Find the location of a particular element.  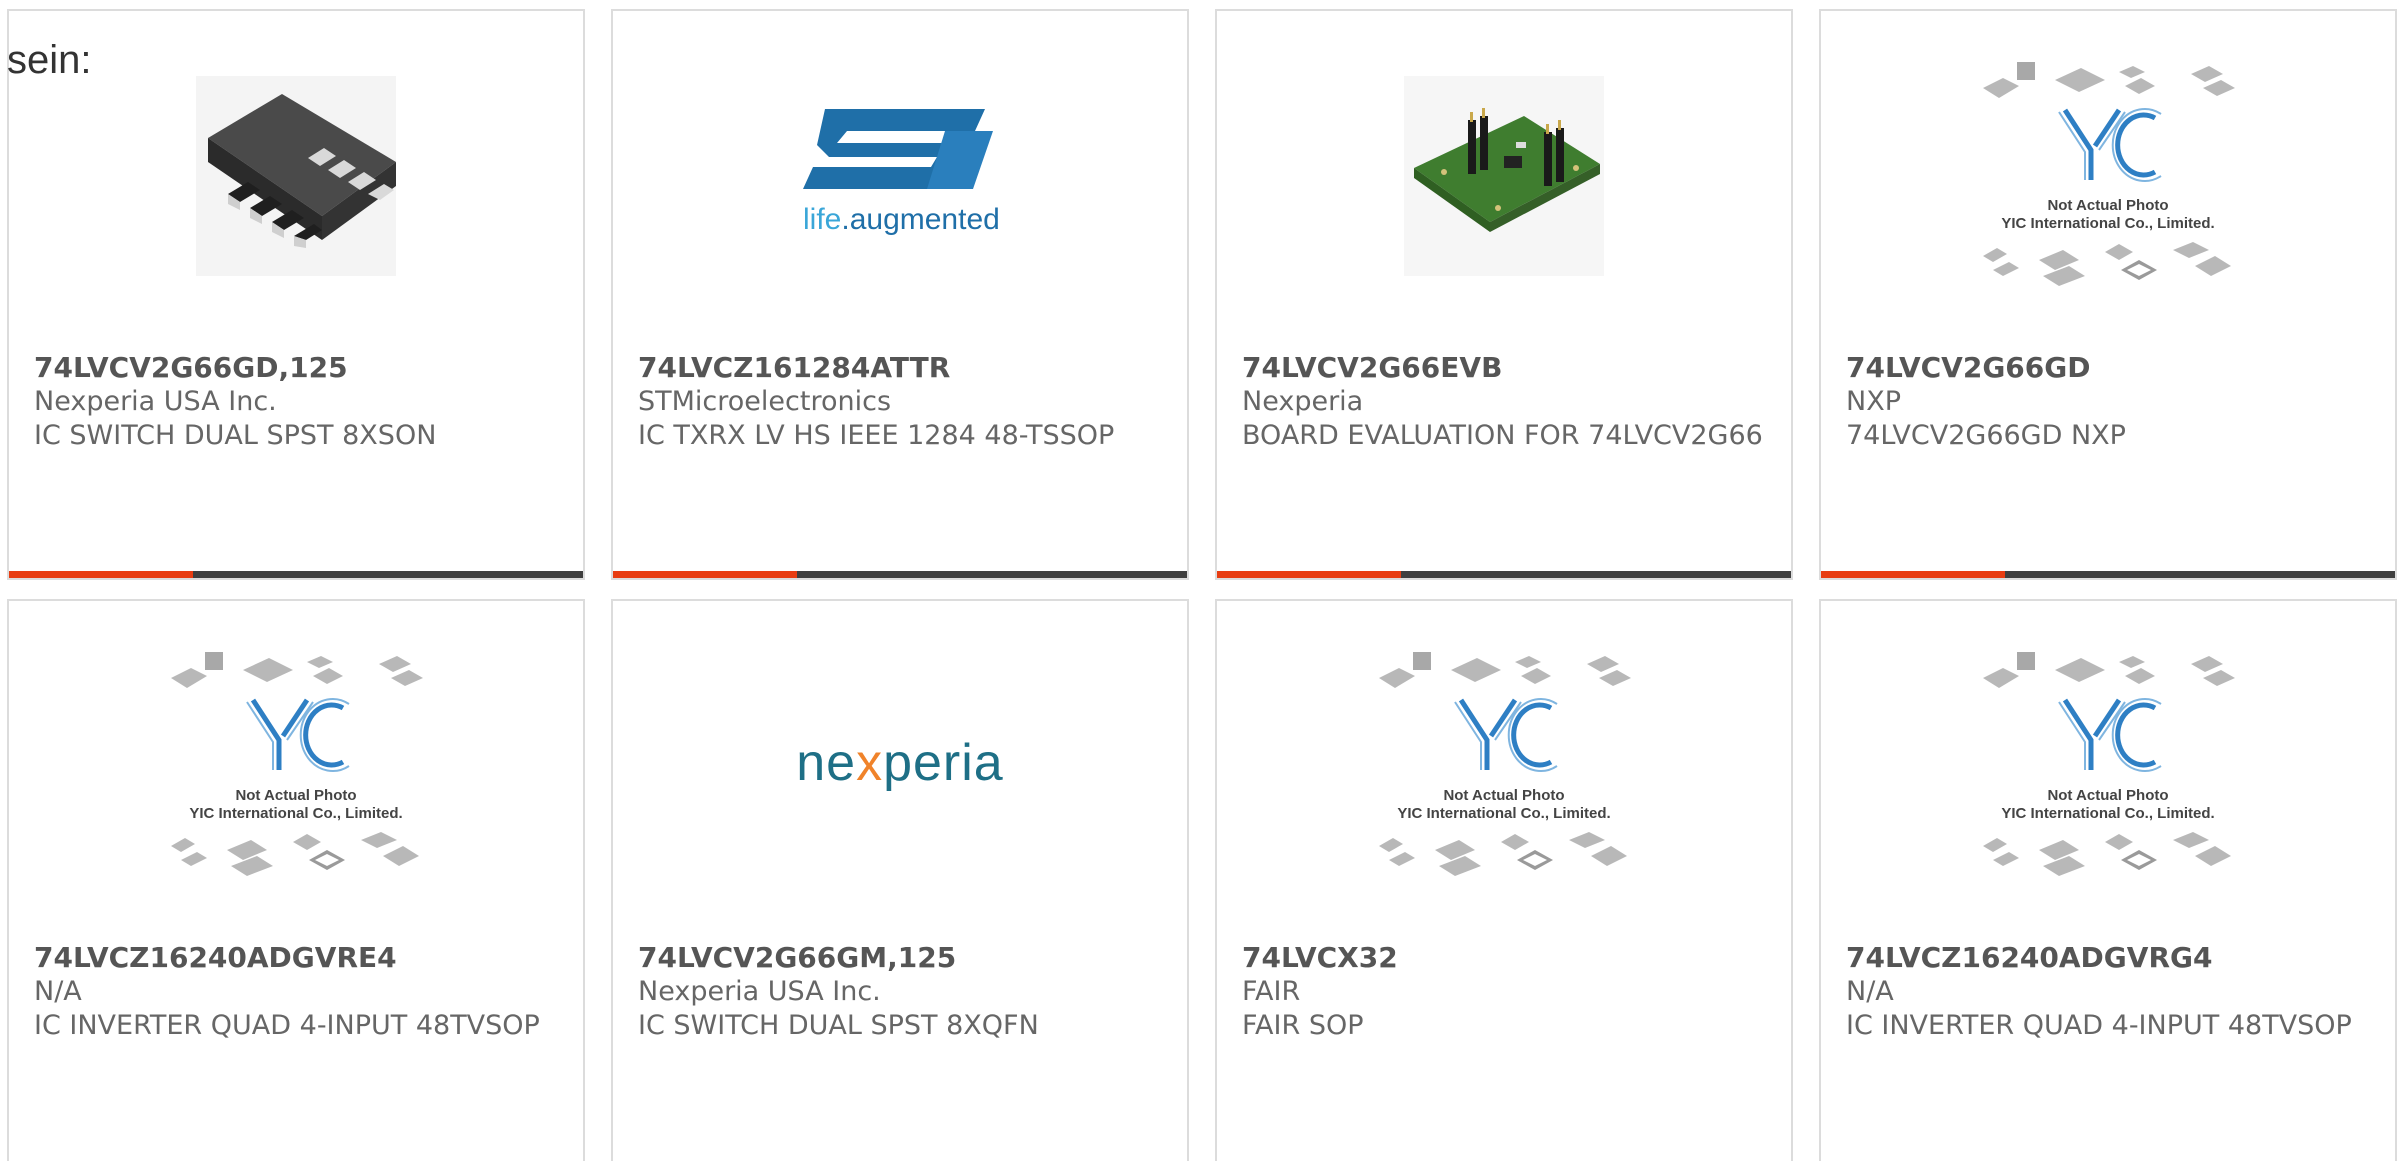

part-number: 74LVCV2G66EVB is located at coordinates (1504, 368).